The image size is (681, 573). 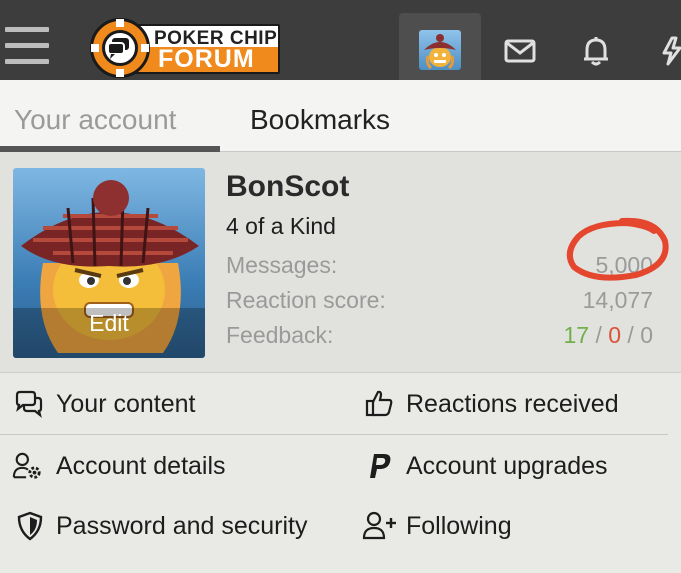 What do you see at coordinates (30, 526) in the screenshot?
I see `shield-icon` at bounding box center [30, 526].